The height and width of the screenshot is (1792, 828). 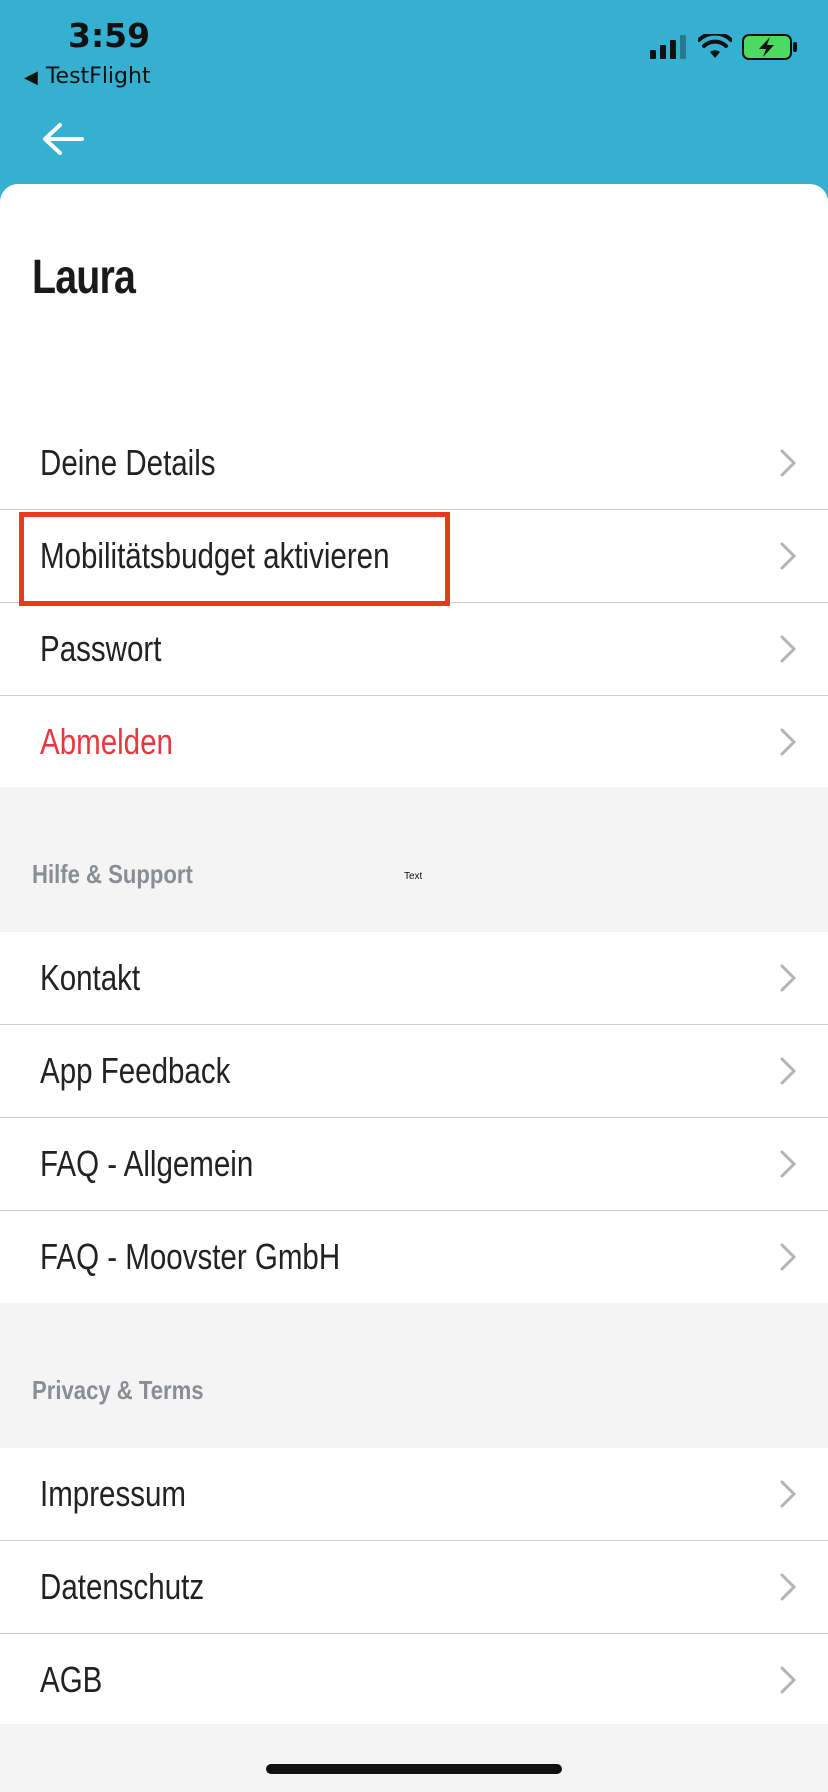 What do you see at coordinates (90, 977) in the screenshot?
I see `list-item-label: Kontakt` at bounding box center [90, 977].